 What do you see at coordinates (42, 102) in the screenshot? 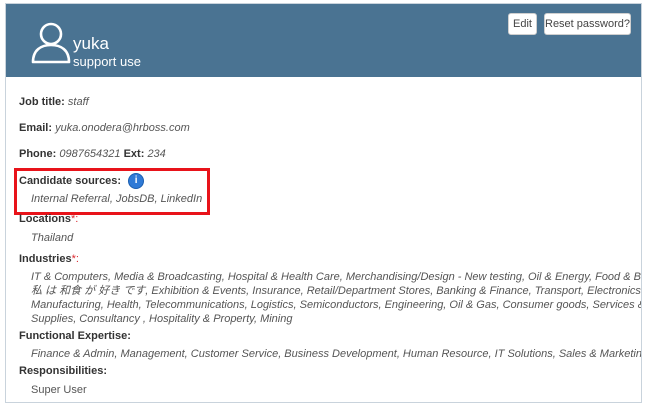
I see `job-title-label: Job title:` at bounding box center [42, 102].